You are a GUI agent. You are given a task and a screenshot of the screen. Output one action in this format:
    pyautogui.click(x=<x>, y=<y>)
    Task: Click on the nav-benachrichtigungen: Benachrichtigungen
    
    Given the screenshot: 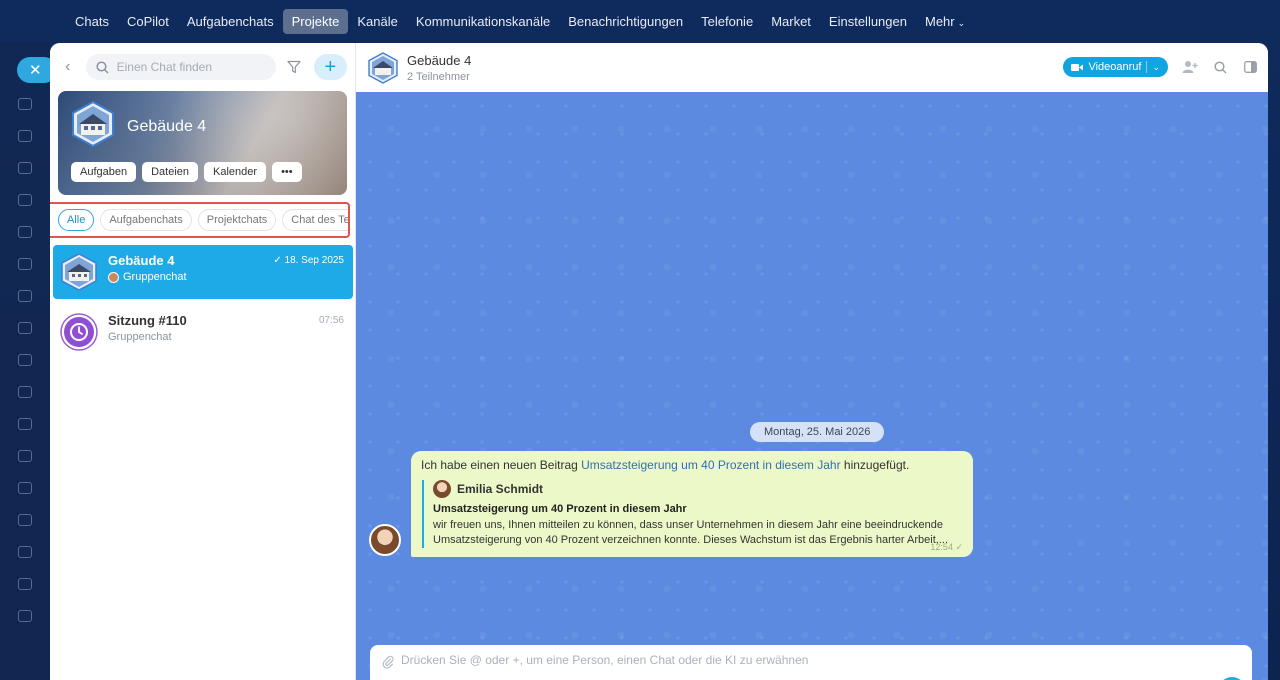 What is the action you would take?
    pyautogui.click(x=625, y=21)
    